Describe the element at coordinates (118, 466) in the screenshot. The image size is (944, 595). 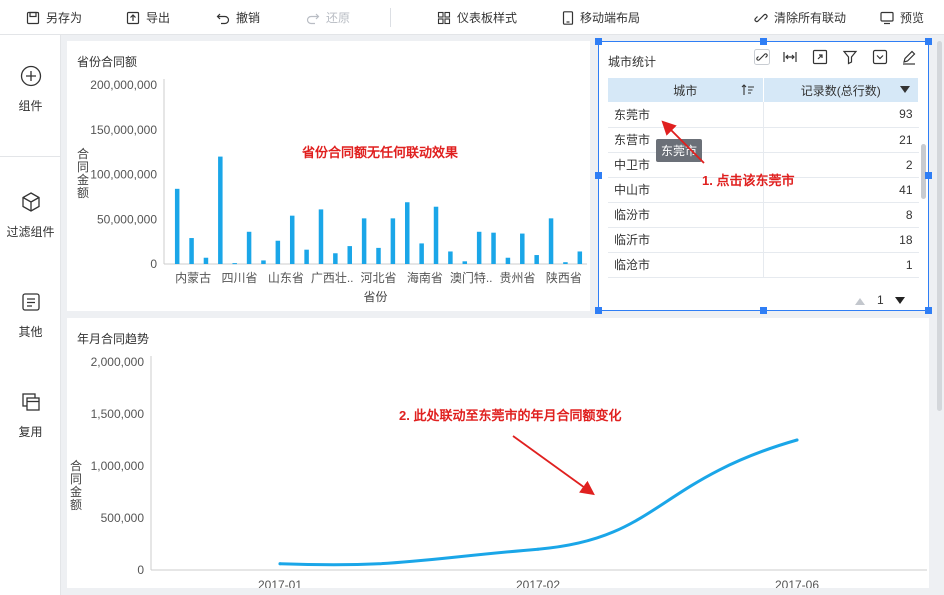
I see `y-tick-label: 1,000,000` at that location.